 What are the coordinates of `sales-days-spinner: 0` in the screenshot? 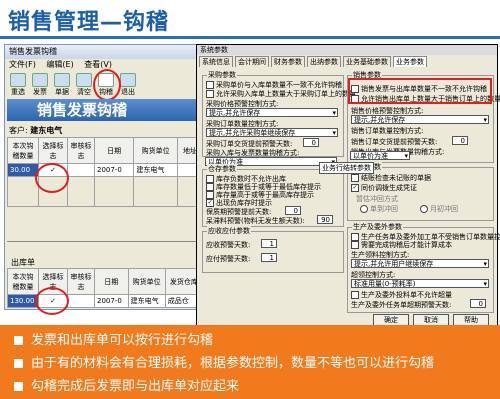 It's located at (460, 140).